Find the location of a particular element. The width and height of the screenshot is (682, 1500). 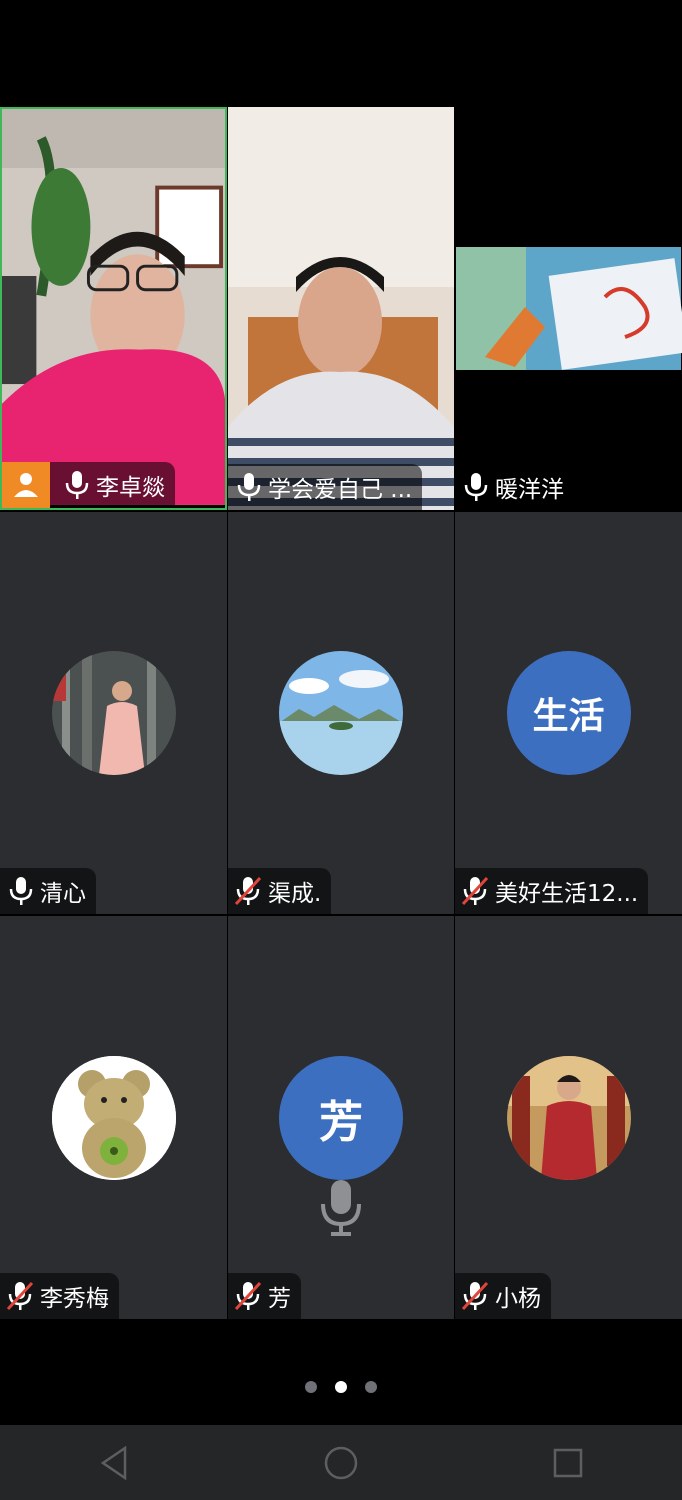

participant-label-5: 渠成. is located at coordinates (280, 891).